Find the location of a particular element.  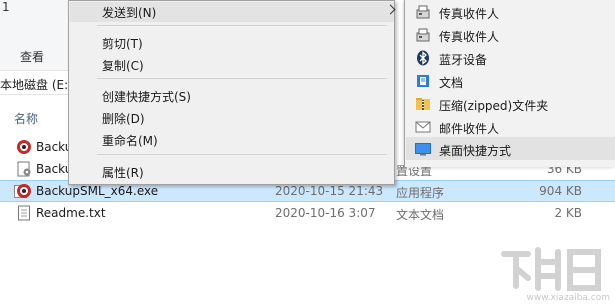

file-name: Readme.txt is located at coordinates (71, 213).